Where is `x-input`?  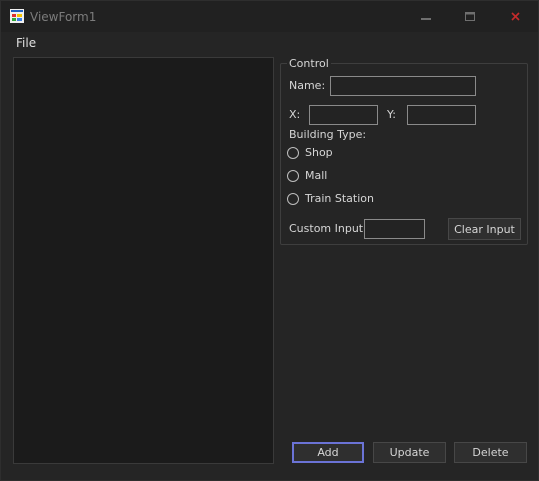
x-input is located at coordinates (343, 115).